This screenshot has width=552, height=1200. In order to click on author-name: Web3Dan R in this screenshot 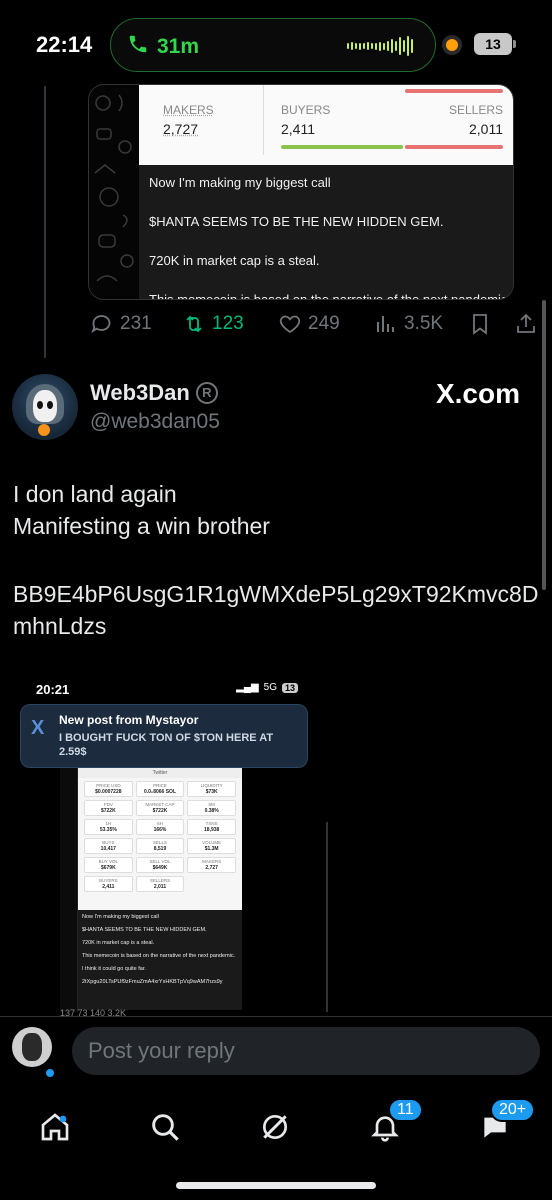, I will do `click(154, 393)`.